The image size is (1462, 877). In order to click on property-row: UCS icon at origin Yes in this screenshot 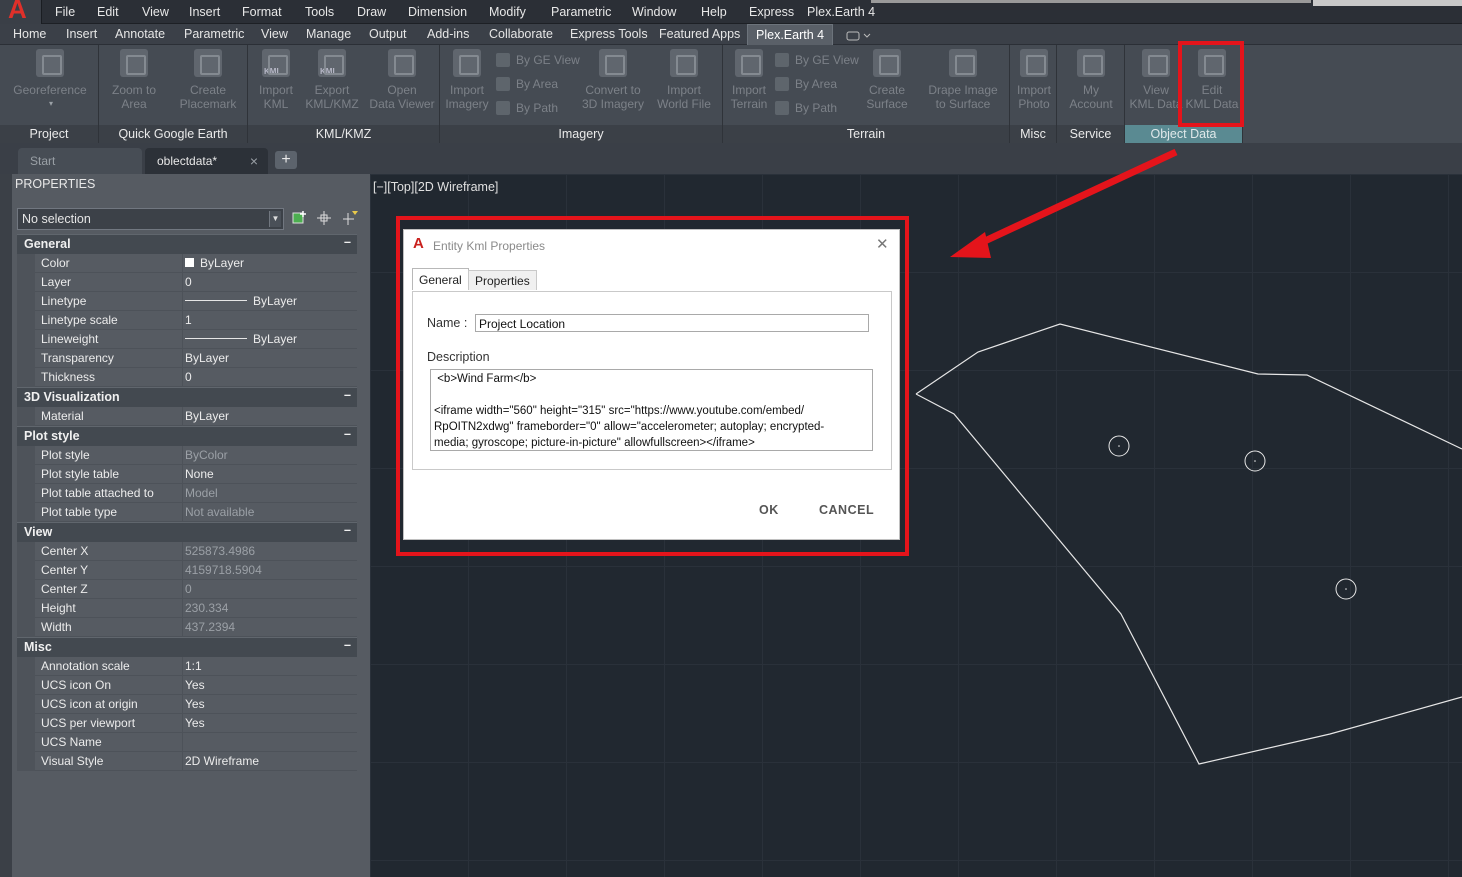, I will do `click(187, 704)`.